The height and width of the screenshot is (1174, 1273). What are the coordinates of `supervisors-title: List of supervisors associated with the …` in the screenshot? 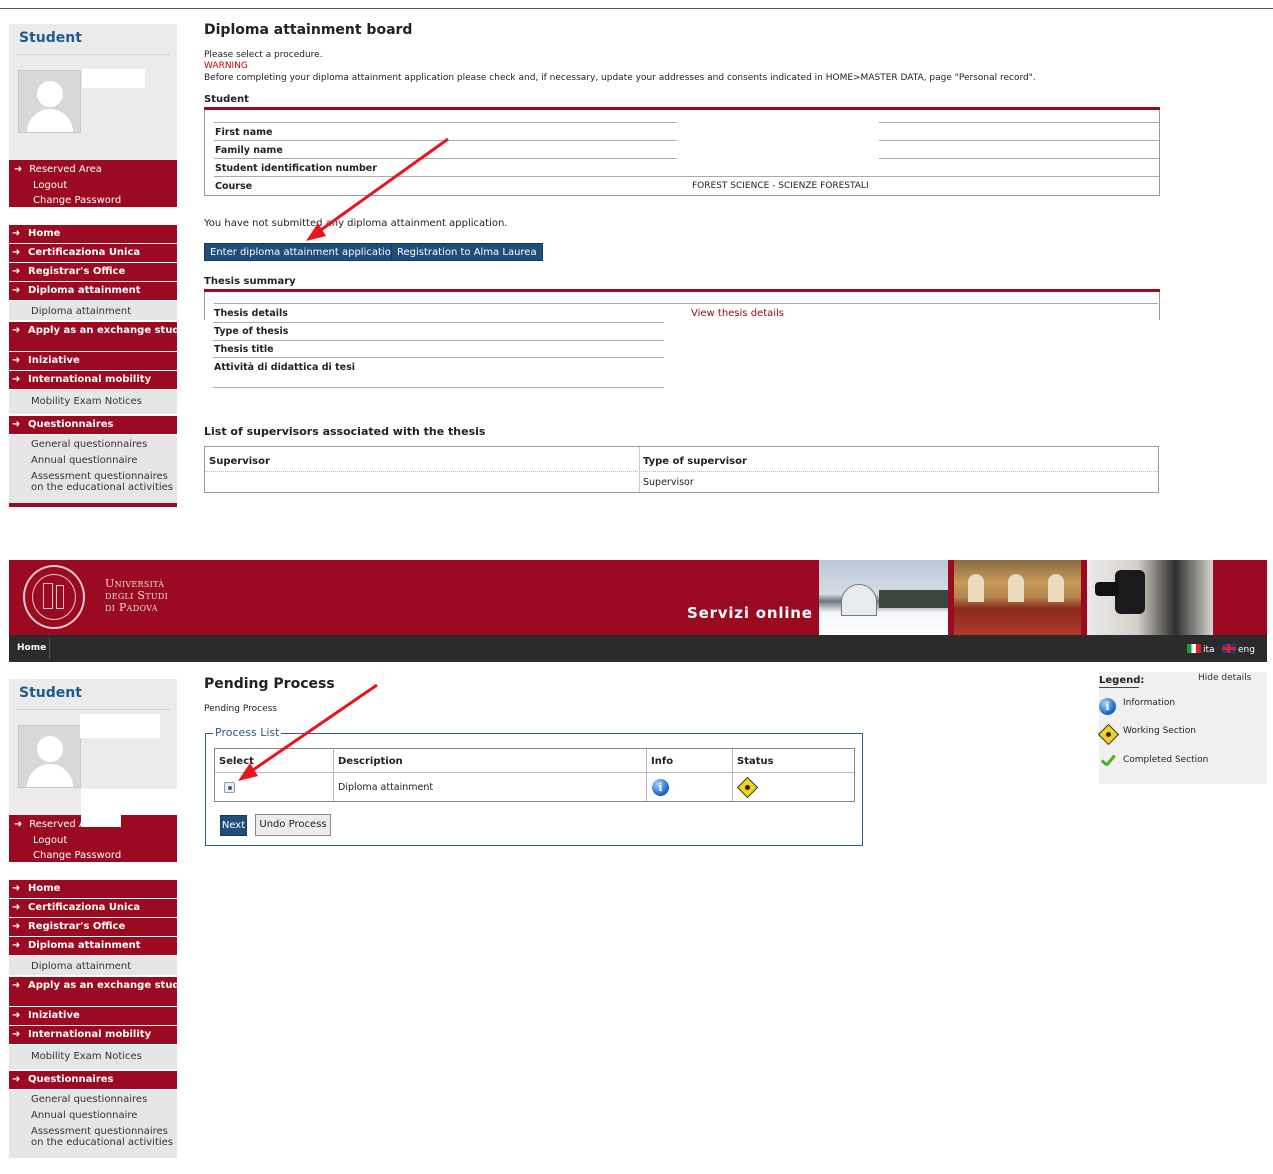 It's located at (345, 431).